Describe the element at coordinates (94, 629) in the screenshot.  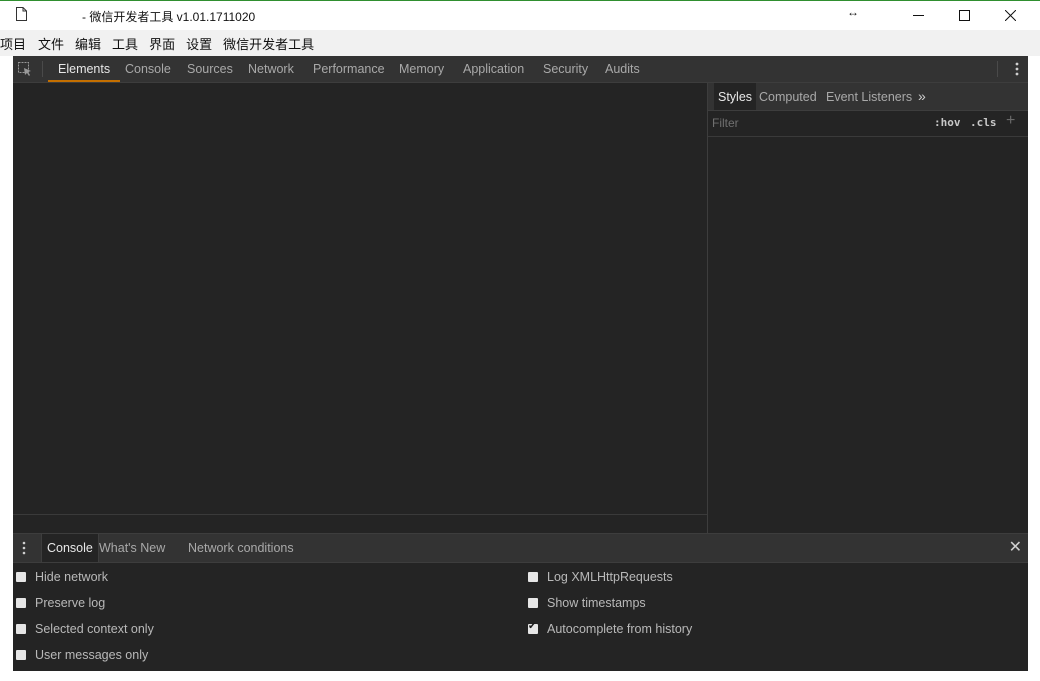
I see `option-label: Selected context only` at that location.